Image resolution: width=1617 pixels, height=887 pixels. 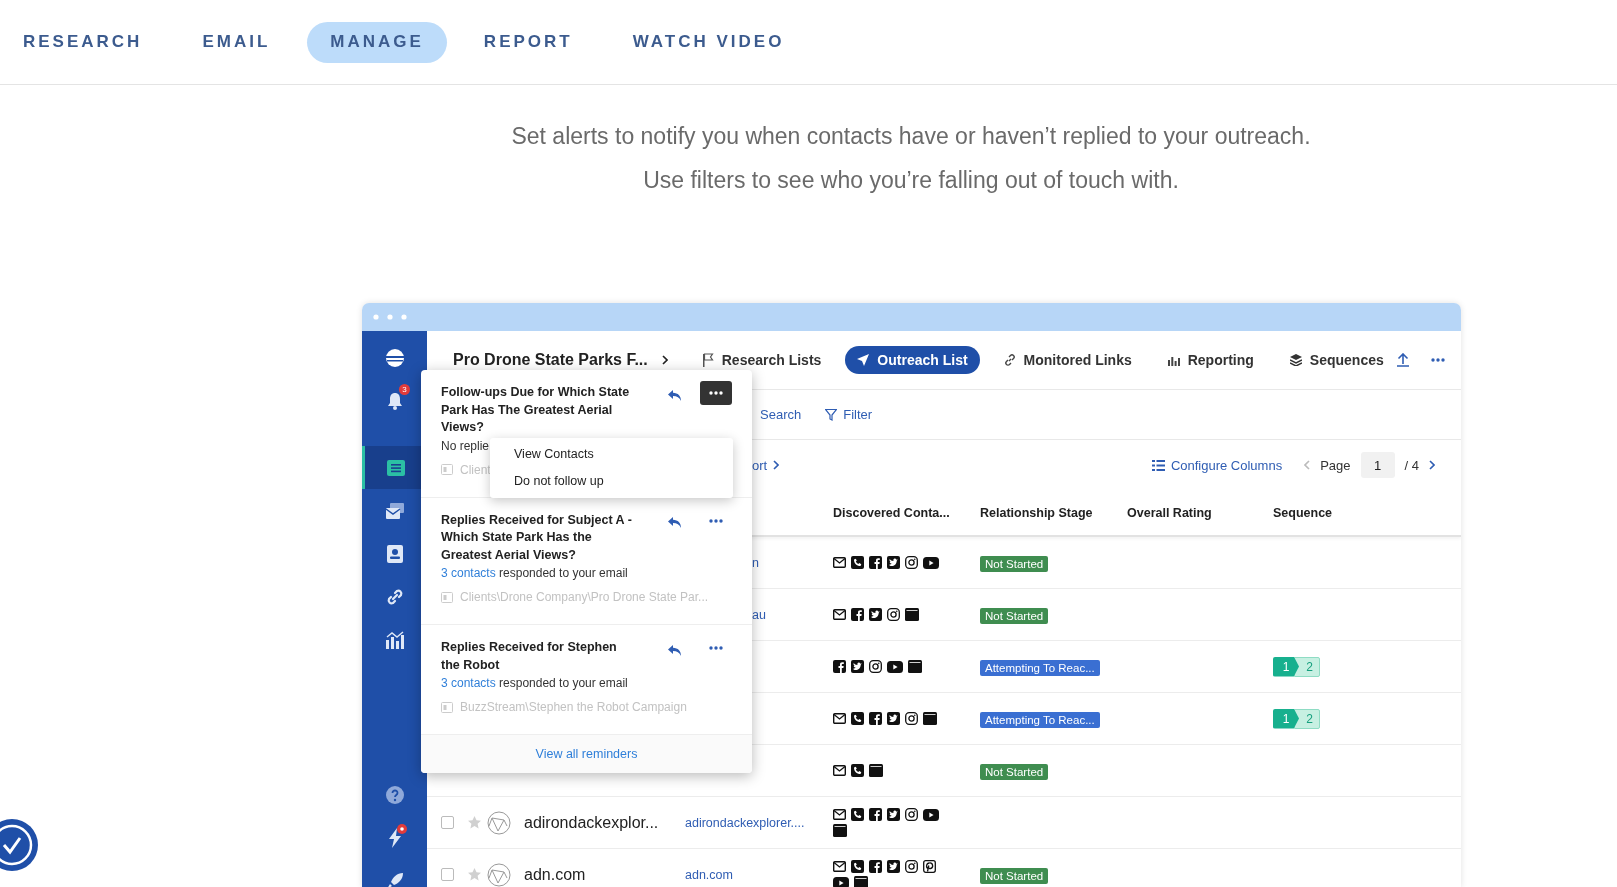 What do you see at coordinates (1335, 465) in the screenshot?
I see `page-label: Page` at bounding box center [1335, 465].